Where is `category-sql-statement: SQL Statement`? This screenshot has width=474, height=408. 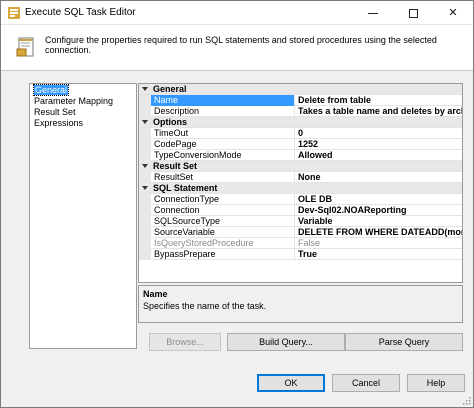 category-sql-statement: SQL Statement is located at coordinates (300, 188).